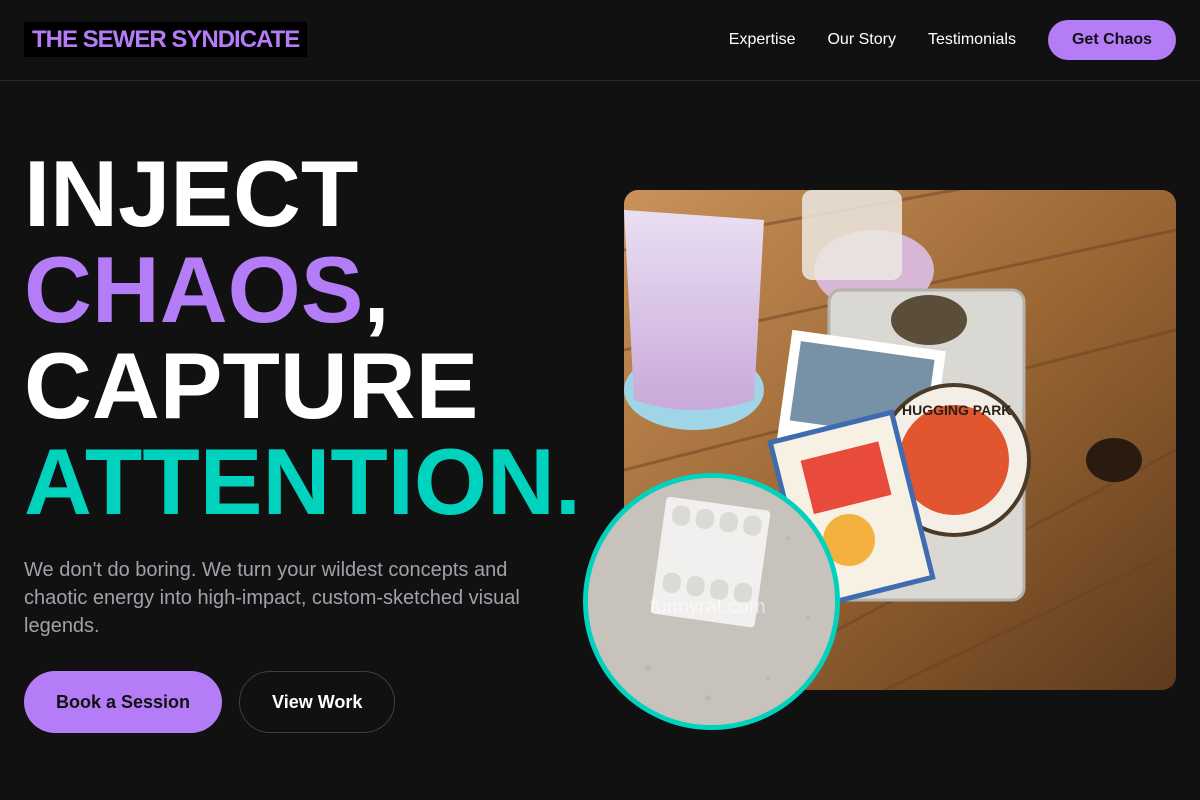 The image size is (1200, 800). I want to click on headline-line-capture: CAPTURE, so click(251, 385).